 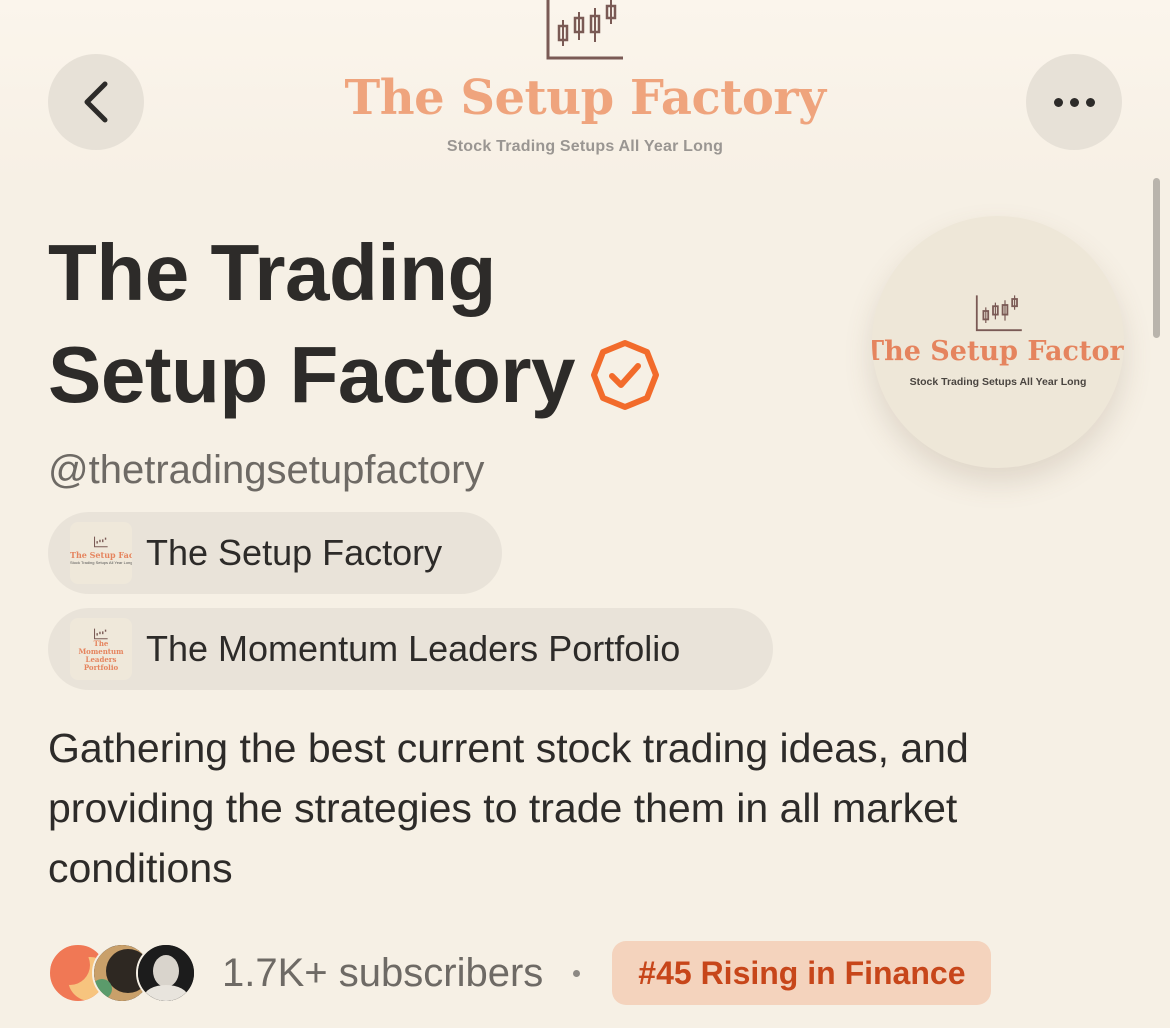 I want to click on thumbnail-title: The Setup Factory, so click(x=101, y=555).